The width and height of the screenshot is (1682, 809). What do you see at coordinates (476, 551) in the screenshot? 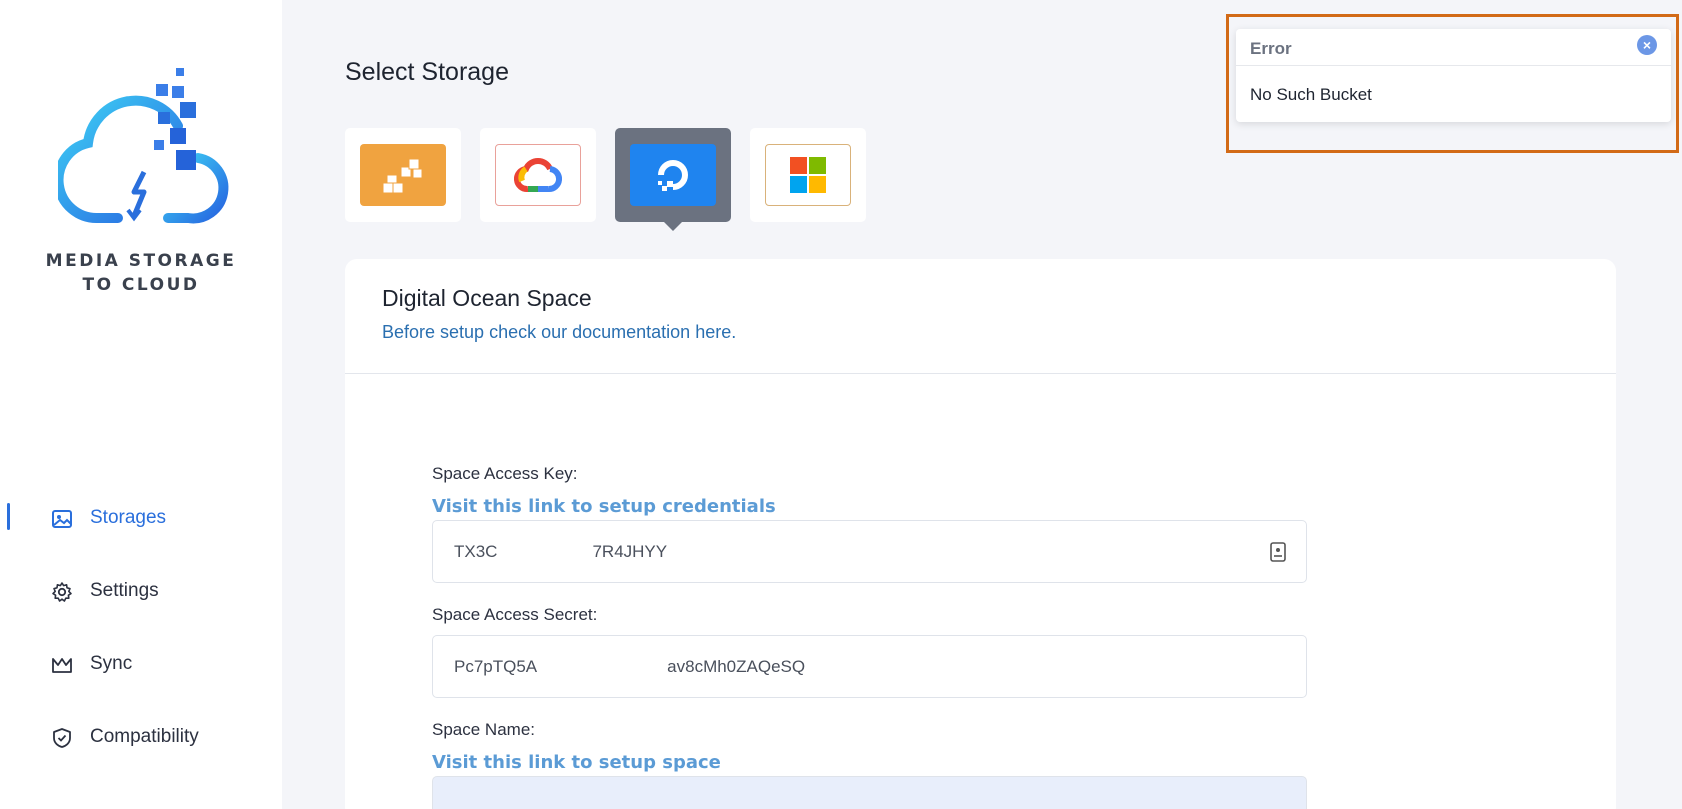
I see `access-key-value-start: TX3C` at bounding box center [476, 551].